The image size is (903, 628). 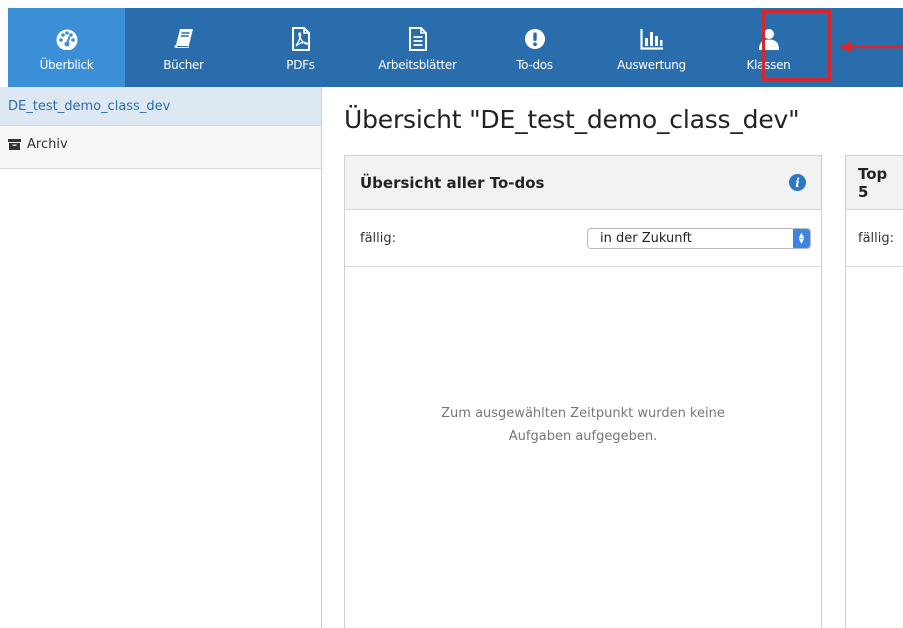 I want to click on due-filter-select: in der Zukunft ▲ ▼, so click(x=699, y=238).